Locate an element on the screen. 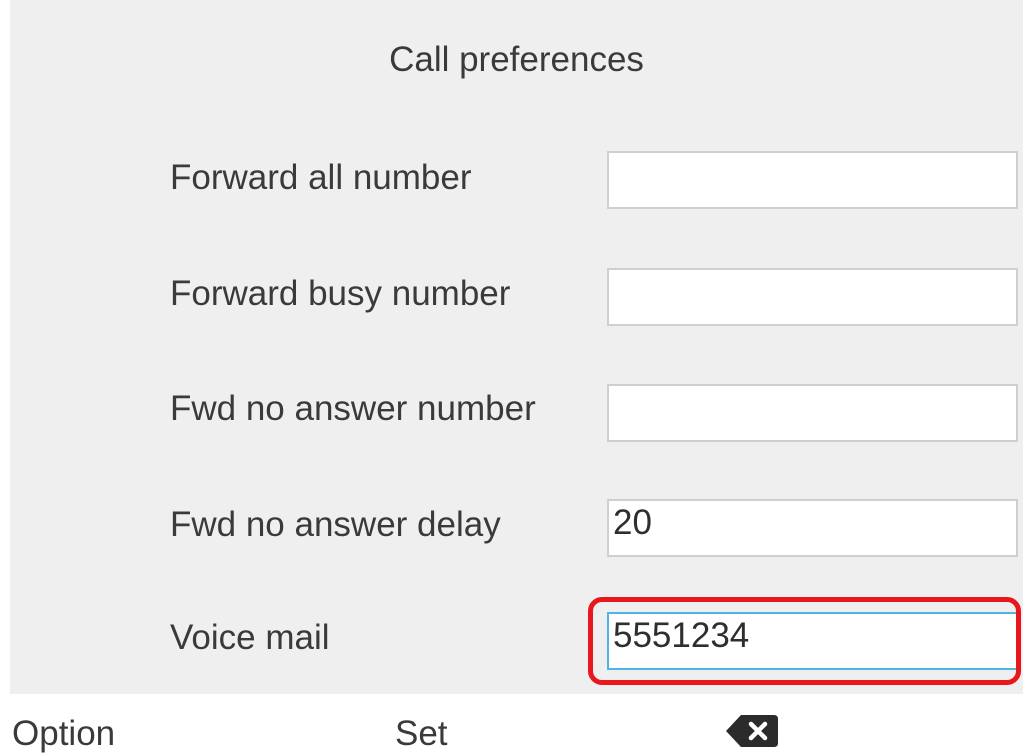 This screenshot has width=1023, height=754. voice-mail-label: Voice mail is located at coordinates (250, 637).